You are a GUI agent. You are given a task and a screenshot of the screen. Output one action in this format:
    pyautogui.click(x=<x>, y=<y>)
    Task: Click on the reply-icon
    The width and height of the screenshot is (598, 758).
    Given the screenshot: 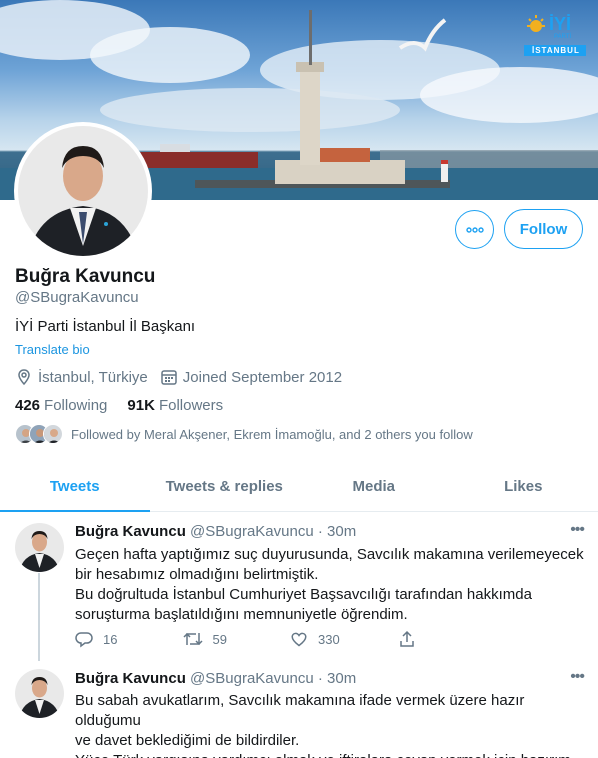 What is the action you would take?
    pyautogui.click(x=84, y=640)
    